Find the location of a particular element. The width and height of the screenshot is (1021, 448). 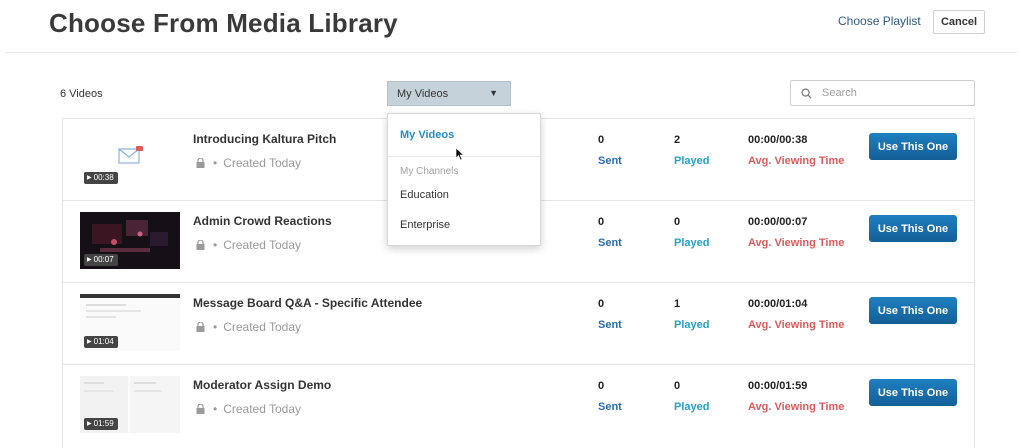

filter-select: My Videos ▼ is located at coordinates (449, 93).